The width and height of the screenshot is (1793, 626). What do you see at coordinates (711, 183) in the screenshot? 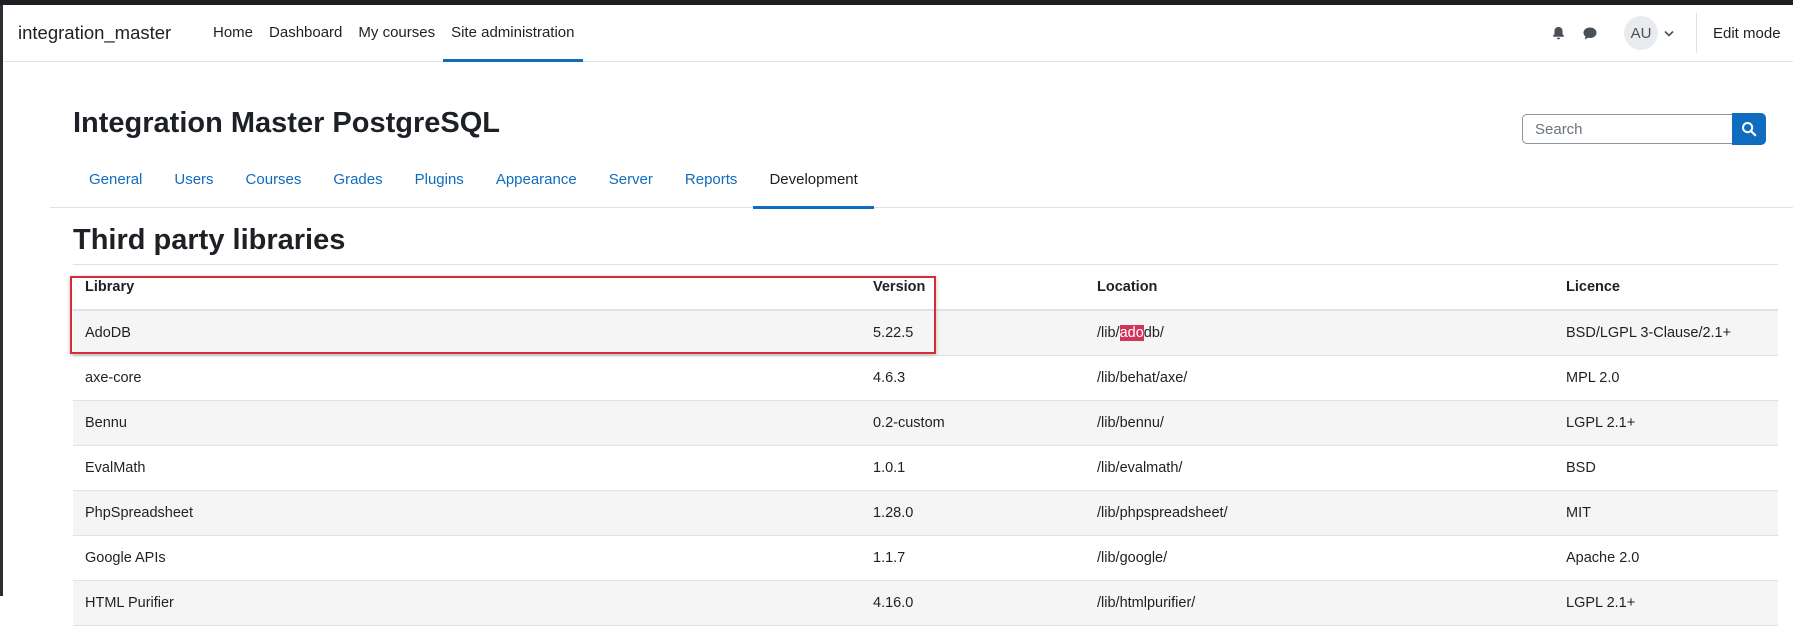
I see `tab-reports: Reports` at bounding box center [711, 183].